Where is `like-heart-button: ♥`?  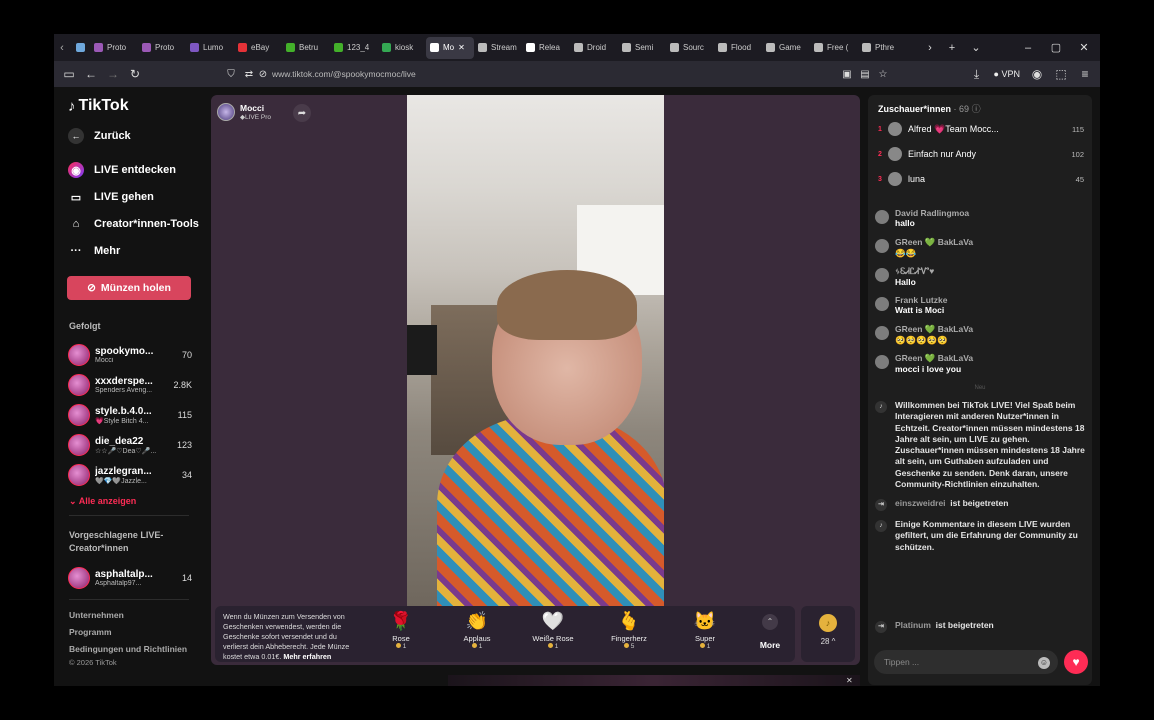 like-heart-button: ♥ is located at coordinates (1076, 662).